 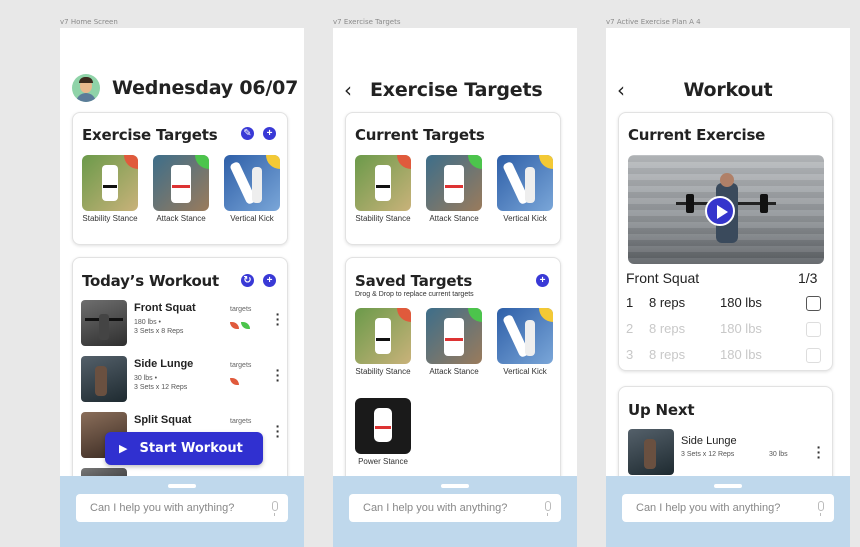 What do you see at coordinates (709, 441) in the screenshot?
I see `next-exercise-name: Side Lunge` at bounding box center [709, 441].